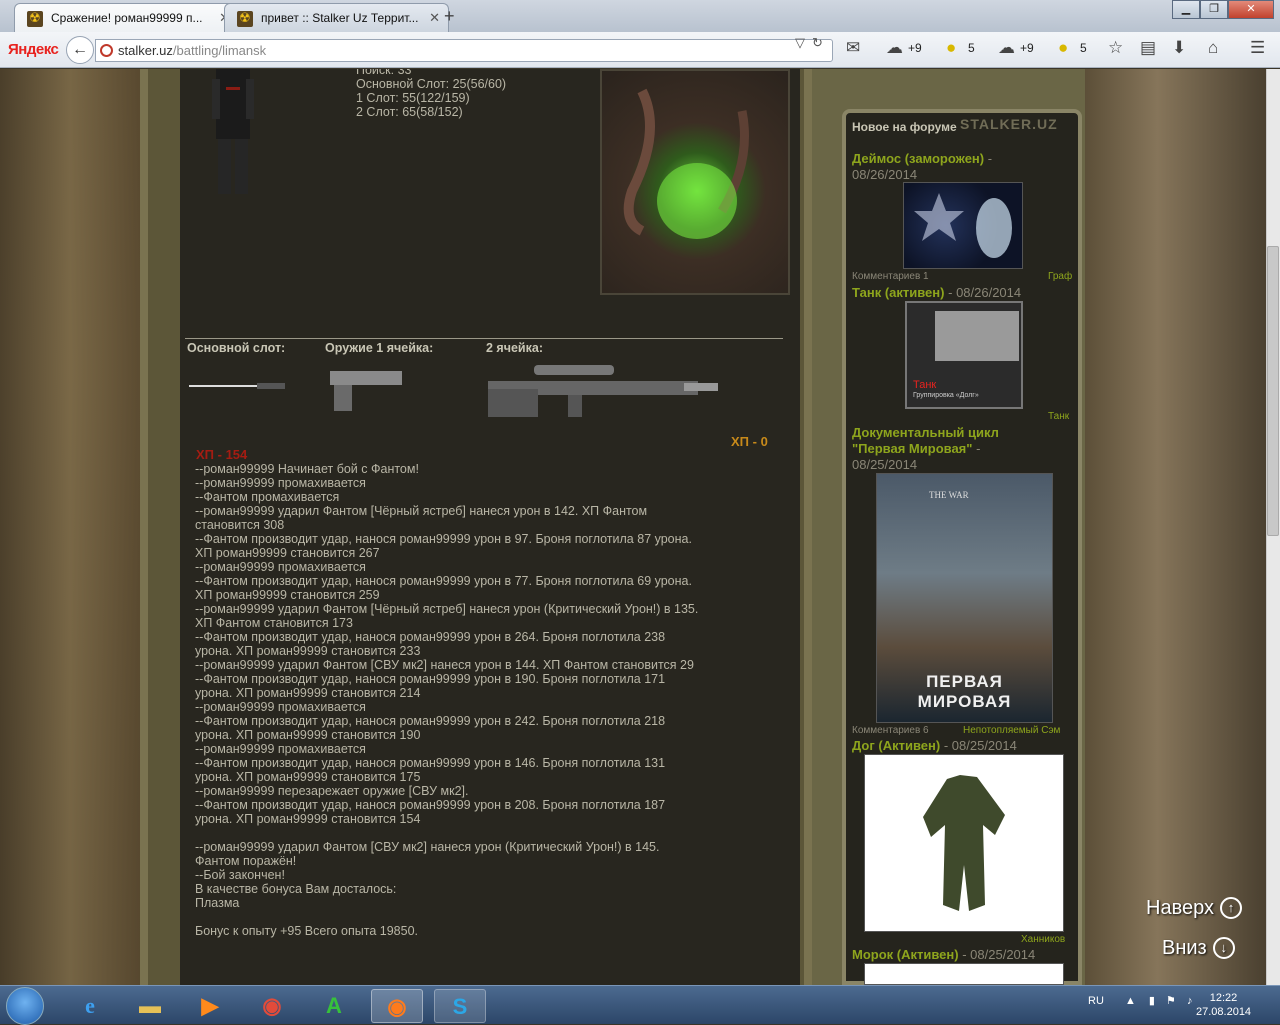 The width and height of the screenshot is (1280, 1025). I want to click on tab-battle: Сражение! роман99999 п... ✕, so click(126, 17).